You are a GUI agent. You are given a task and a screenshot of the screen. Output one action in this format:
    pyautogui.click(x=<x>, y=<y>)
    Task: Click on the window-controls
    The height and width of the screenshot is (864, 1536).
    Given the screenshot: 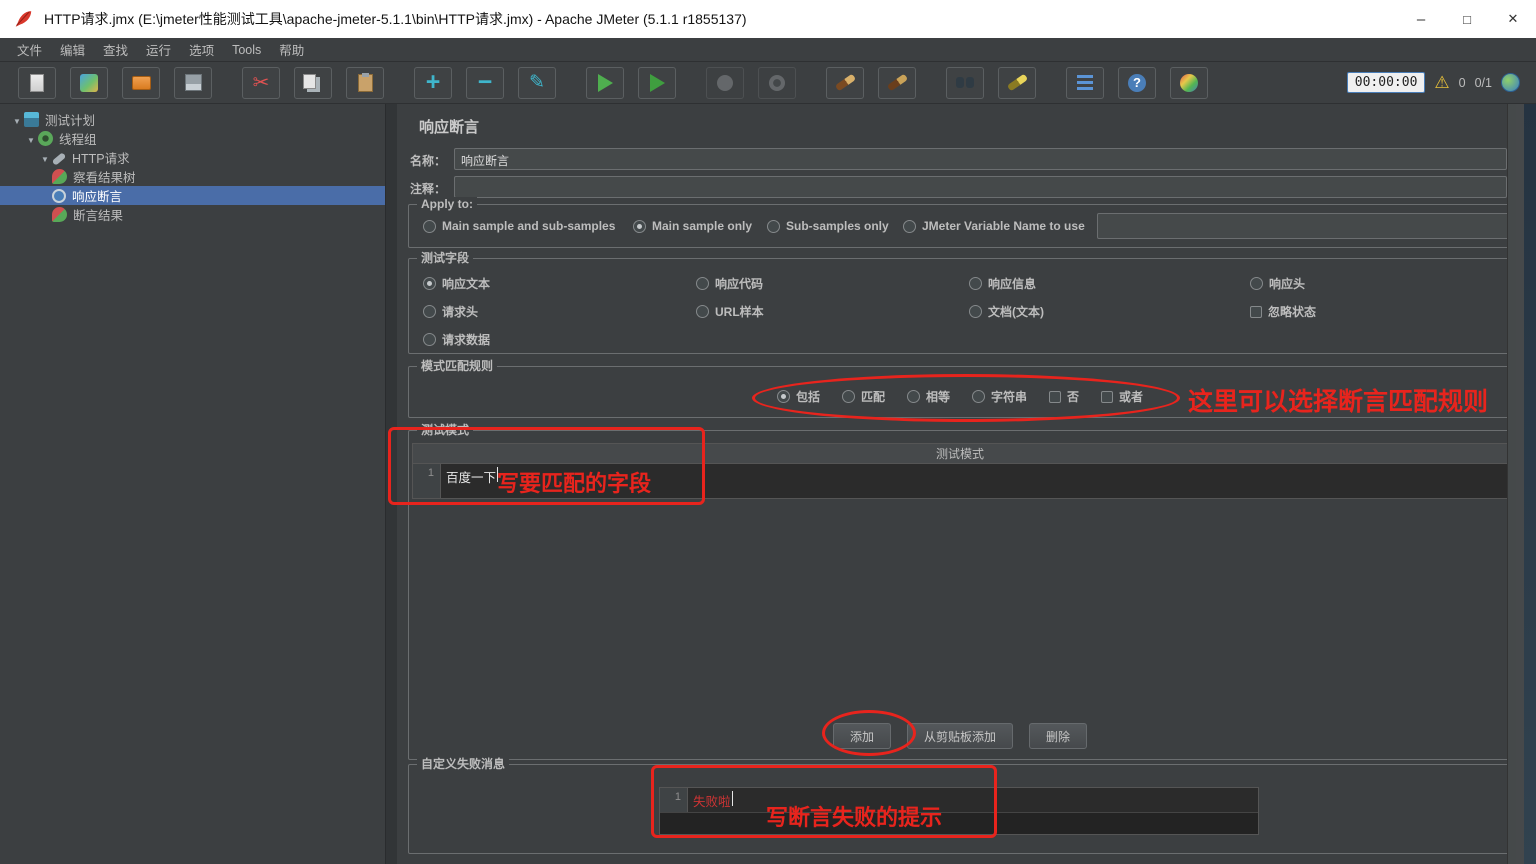 What is the action you would take?
    pyautogui.click(x=1467, y=19)
    